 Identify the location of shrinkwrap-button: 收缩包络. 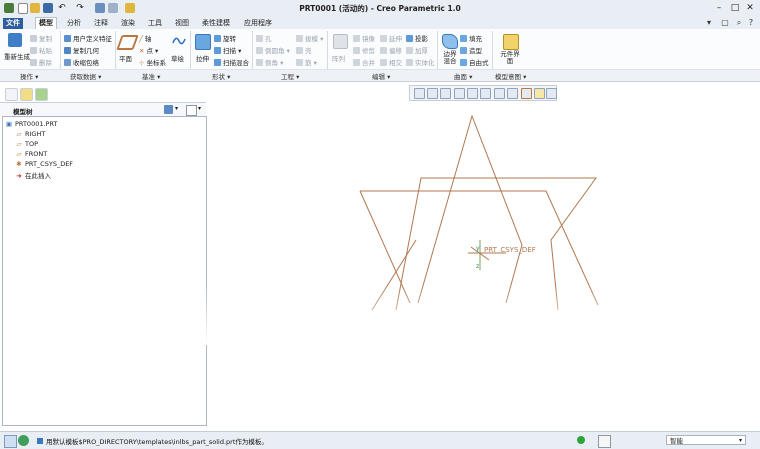
(81, 62).